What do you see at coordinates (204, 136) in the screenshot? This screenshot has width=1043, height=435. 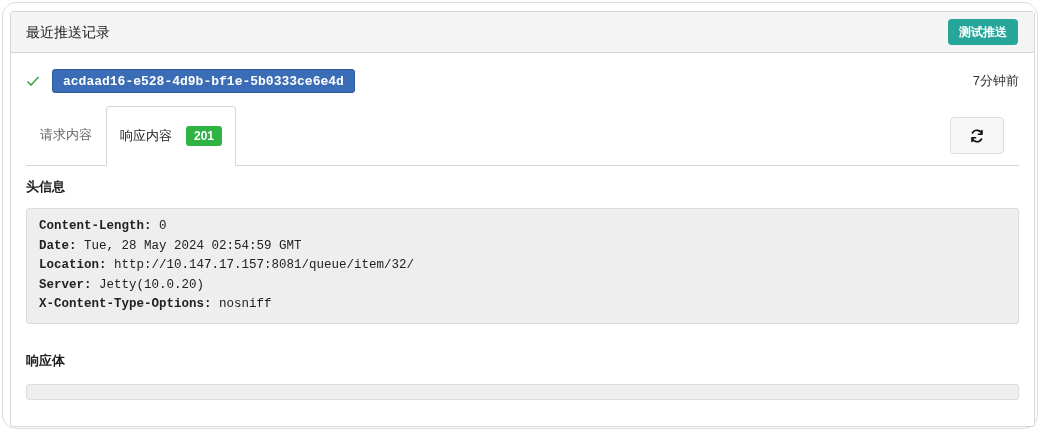 I see `status-code-badge: 201` at bounding box center [204, 136].